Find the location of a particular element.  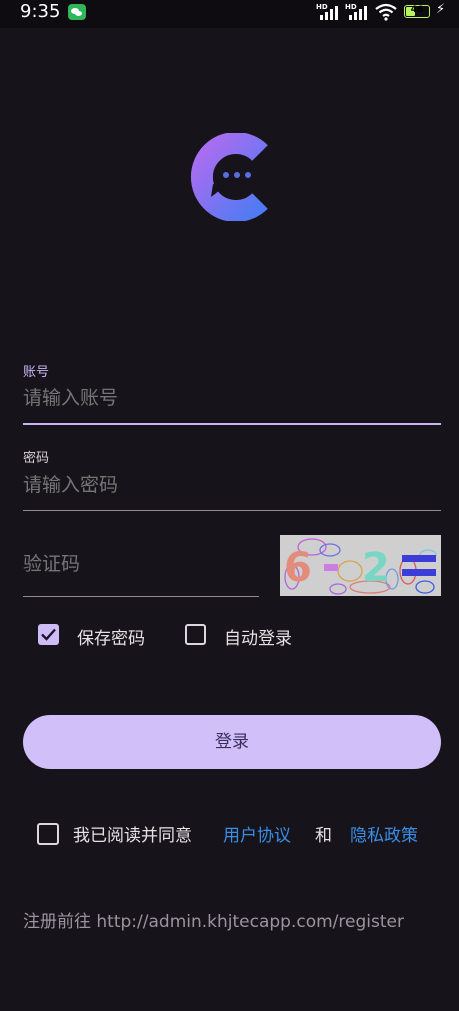

captcha-graphic: 6 2 is located at coordinates (360, 566).